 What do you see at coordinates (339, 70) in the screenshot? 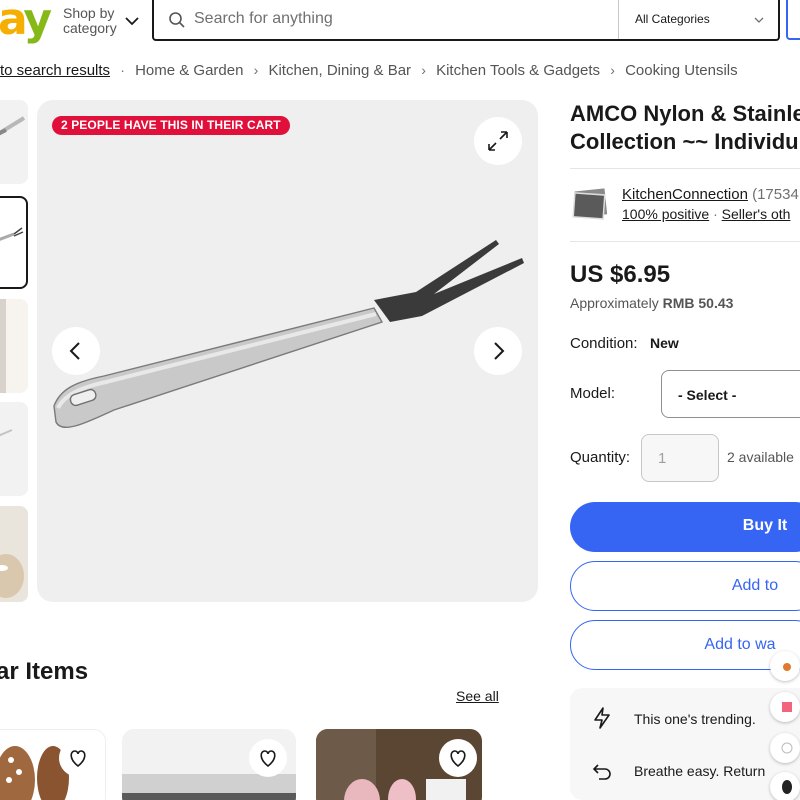
I see `breadcrumb-kitchen-dining: Kitchen, Dining & Bar` at bounding box center [339, 70].